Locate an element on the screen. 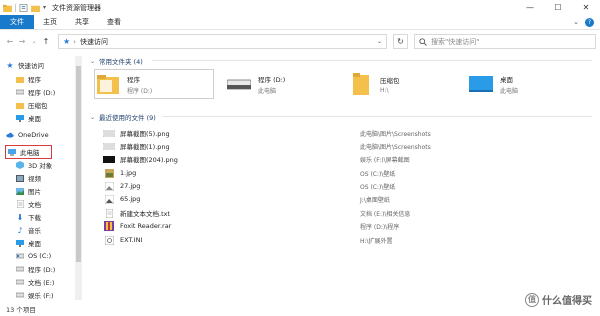 The height and width of the screenshot is (316, 600). section-frequent-folders: ⌄ 常用文件夹 (4) is located at coordinates (116, 61).